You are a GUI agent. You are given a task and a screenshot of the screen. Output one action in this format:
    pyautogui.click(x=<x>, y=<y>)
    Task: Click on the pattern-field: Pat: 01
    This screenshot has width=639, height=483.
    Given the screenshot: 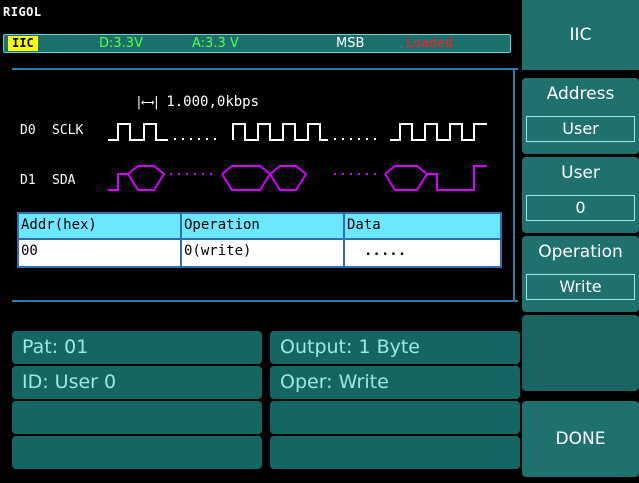 What is the action you would take?
    pyautogui.click(x=137, y=347)
    